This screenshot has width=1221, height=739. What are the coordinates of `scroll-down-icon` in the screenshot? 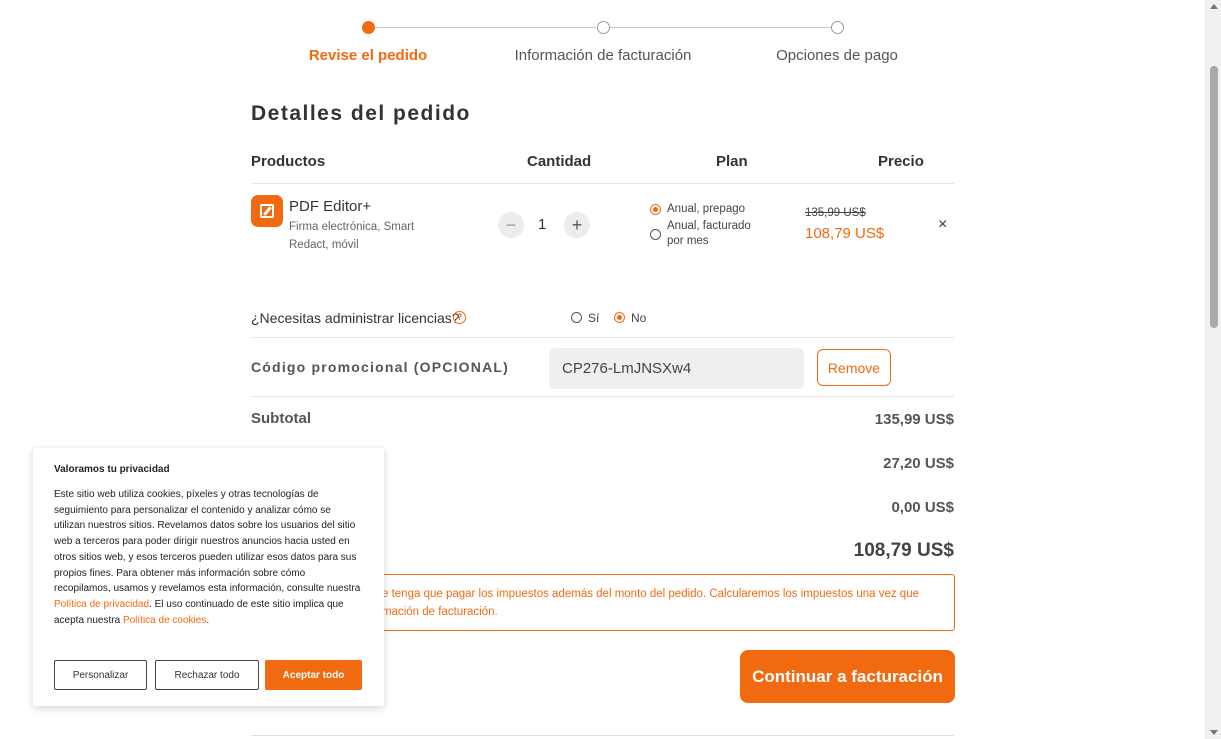 It's located at (1214, 732).